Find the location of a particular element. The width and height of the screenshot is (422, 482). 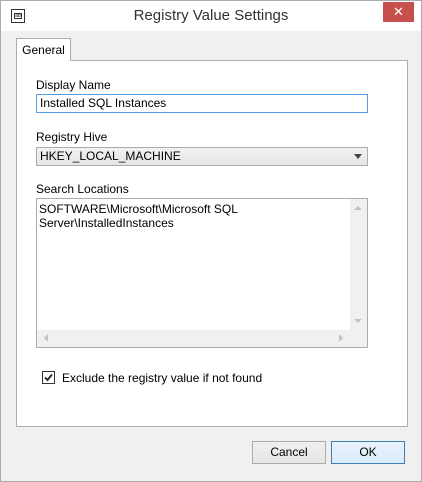

close-button: ✕ is located at coordinates (398, 12).